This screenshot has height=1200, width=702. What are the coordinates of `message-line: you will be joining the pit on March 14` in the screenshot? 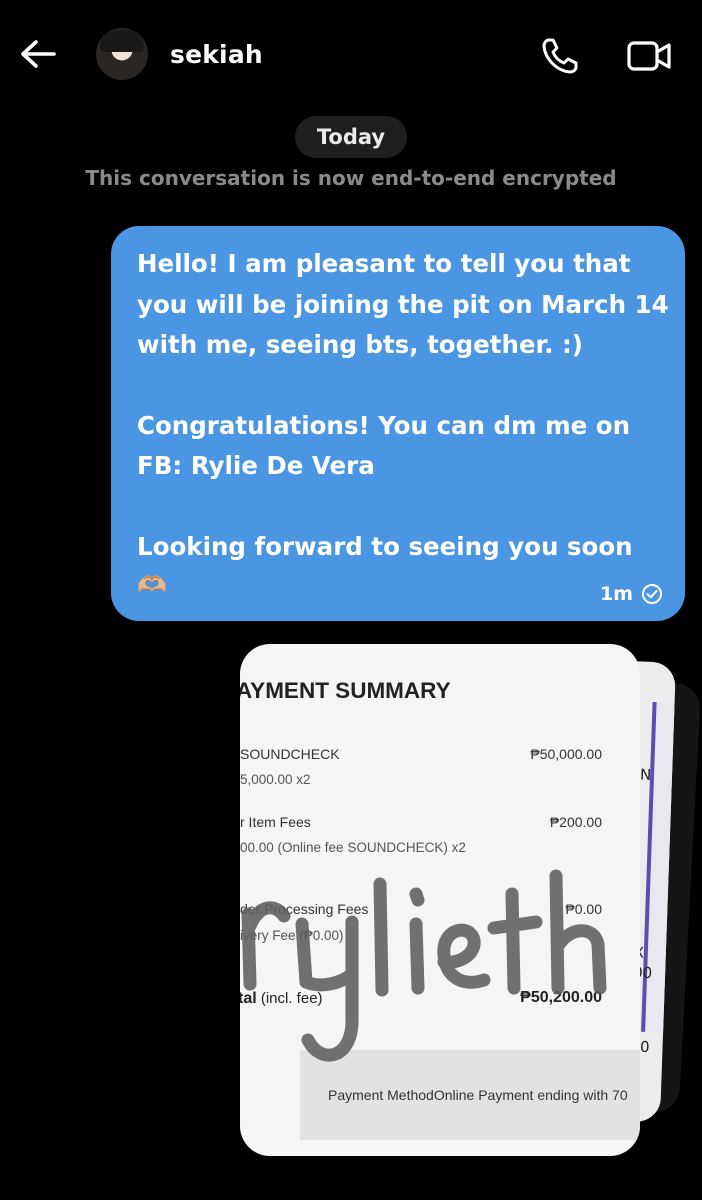 It's located at (403, 304).